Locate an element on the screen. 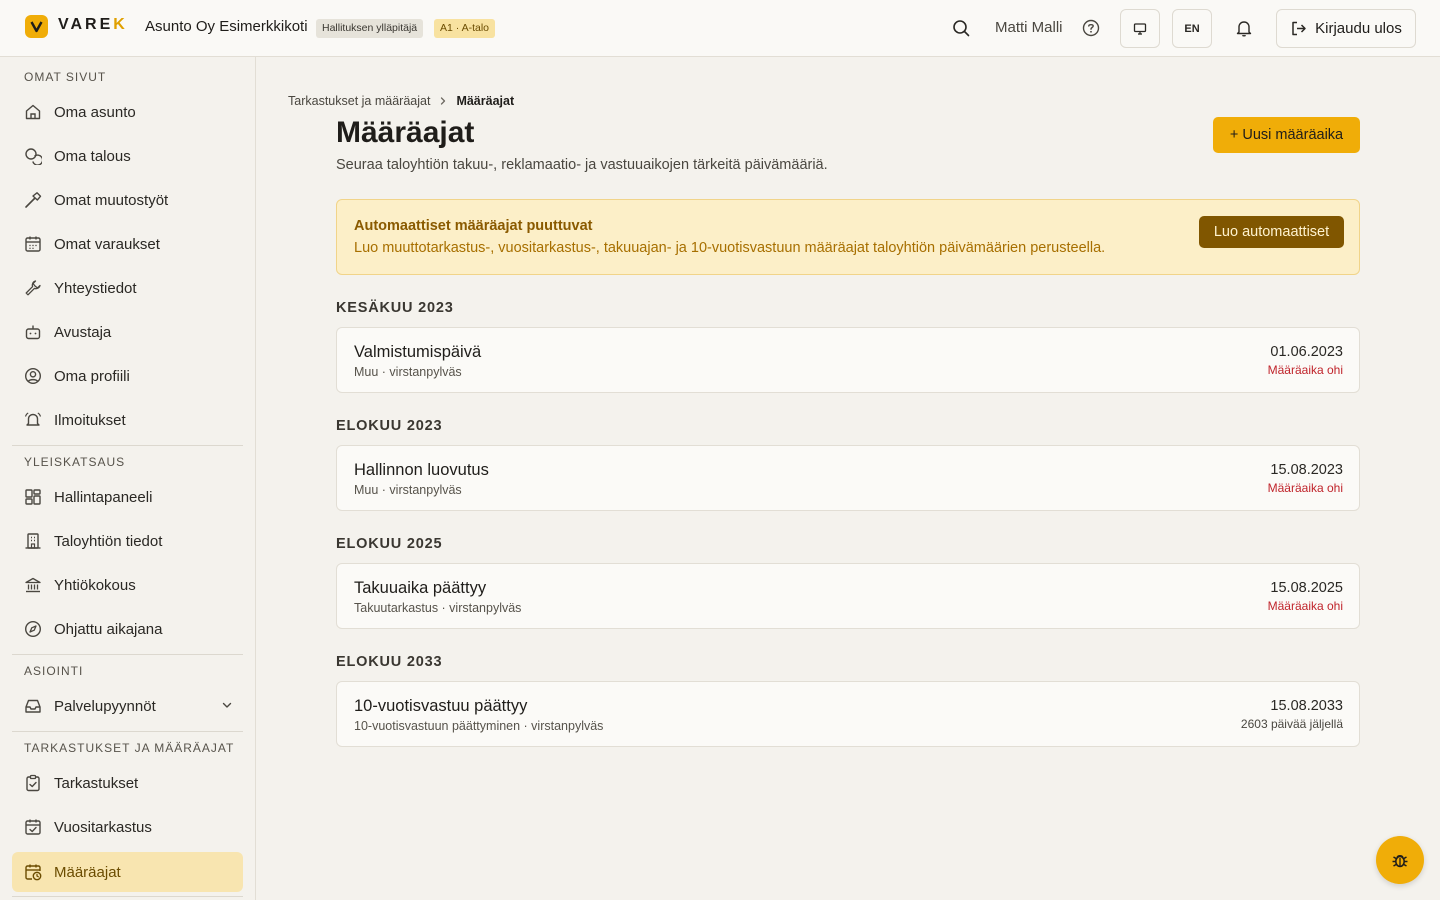  sidebar-item-oma-talous: Oma talous is located at coordinates (127, 156).